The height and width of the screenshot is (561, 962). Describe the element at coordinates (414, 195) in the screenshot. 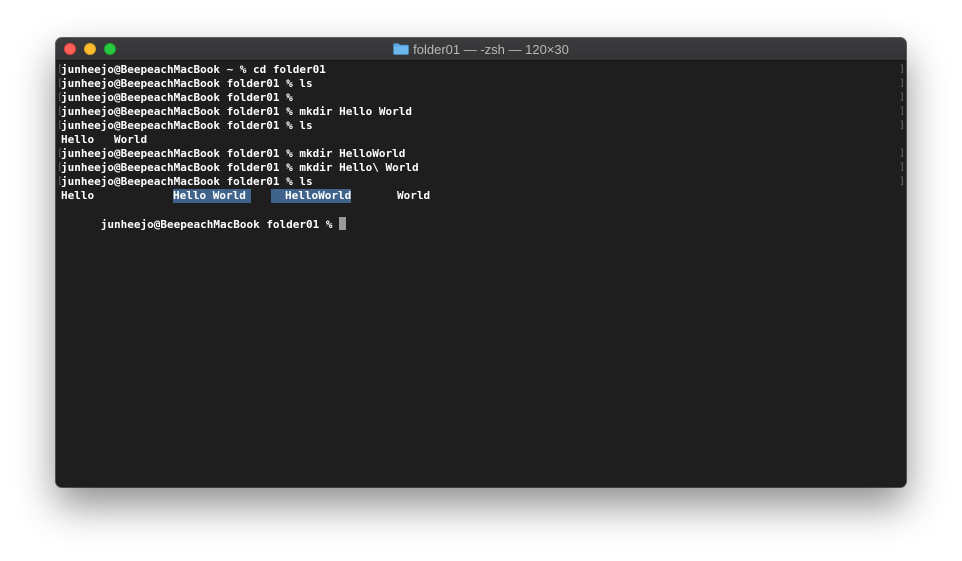

I see `ls-item: World` at that location.